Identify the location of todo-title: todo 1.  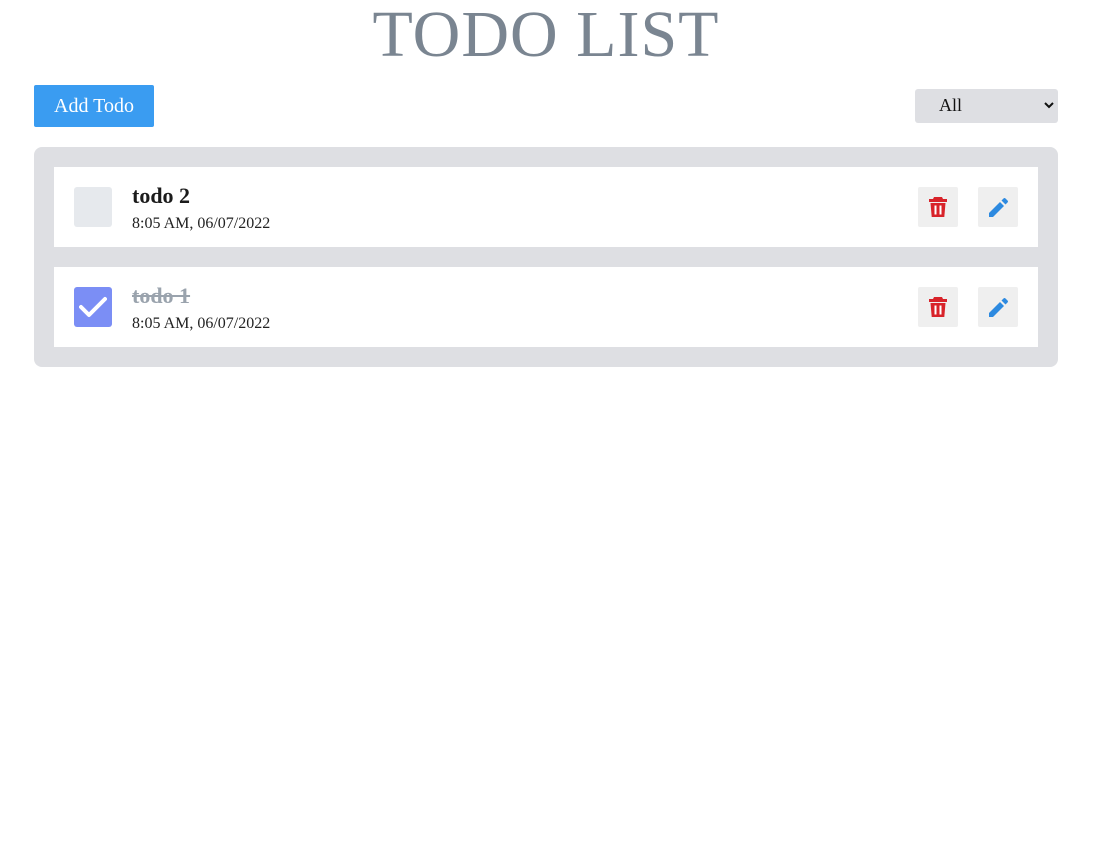
(161, 295).